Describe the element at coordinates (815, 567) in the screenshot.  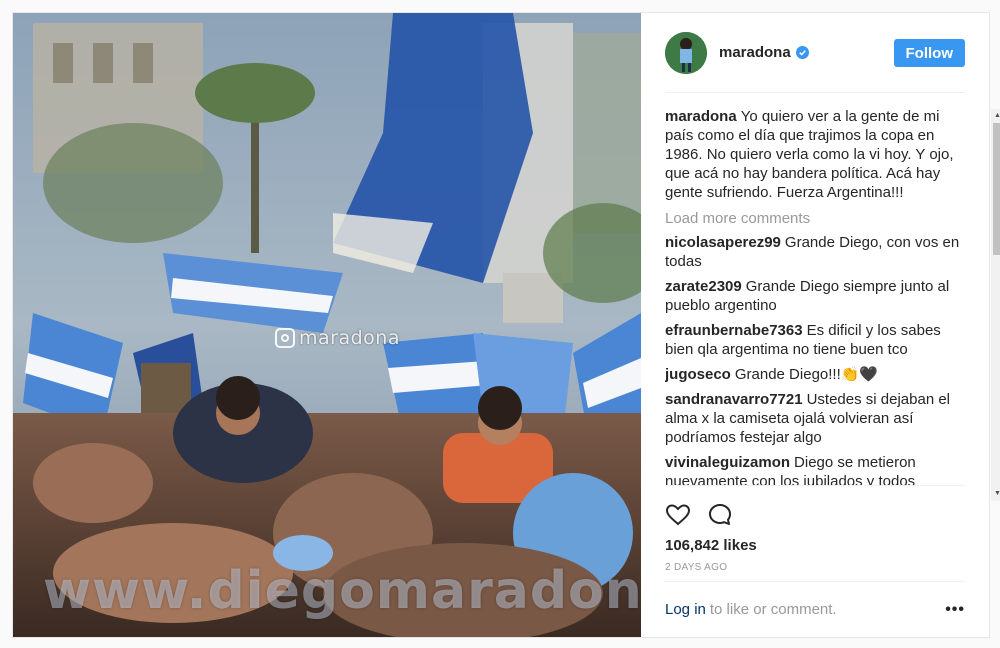
I see `post-timestamp: 2 DAYS AGO` at that location.